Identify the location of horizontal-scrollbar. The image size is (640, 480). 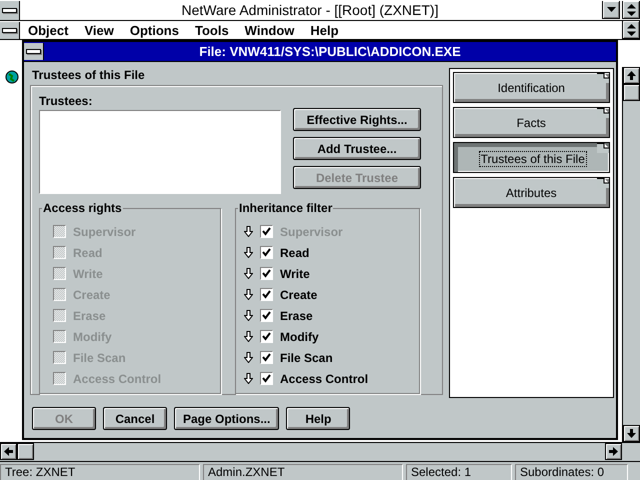
(320, 452).